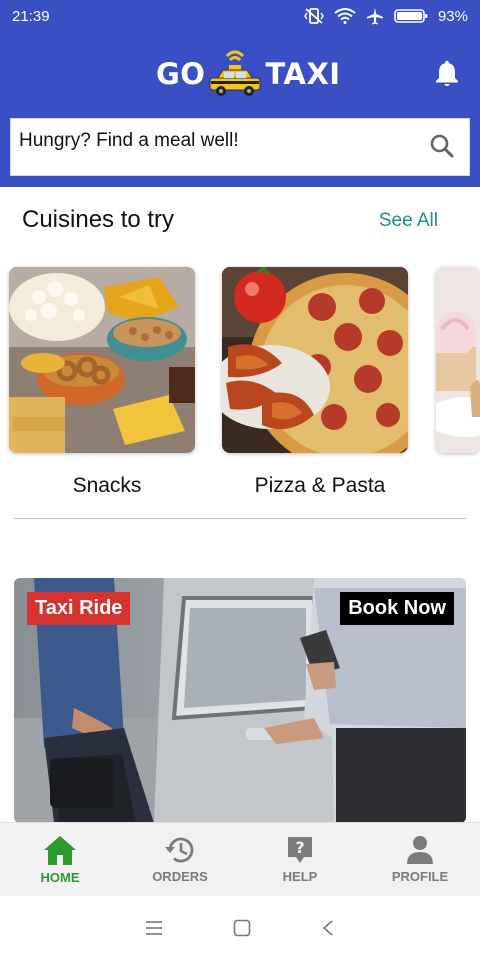 This screenshot has width=480, height=960. Describe the element at coordinates (60, 850) in the screenshot. I see `home-icon` at that location.